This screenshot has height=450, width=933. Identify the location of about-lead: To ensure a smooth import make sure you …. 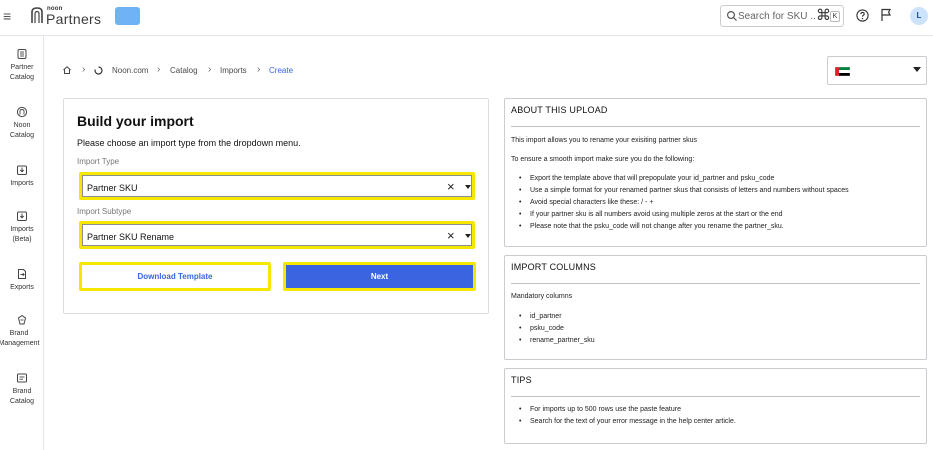
(603, 159).